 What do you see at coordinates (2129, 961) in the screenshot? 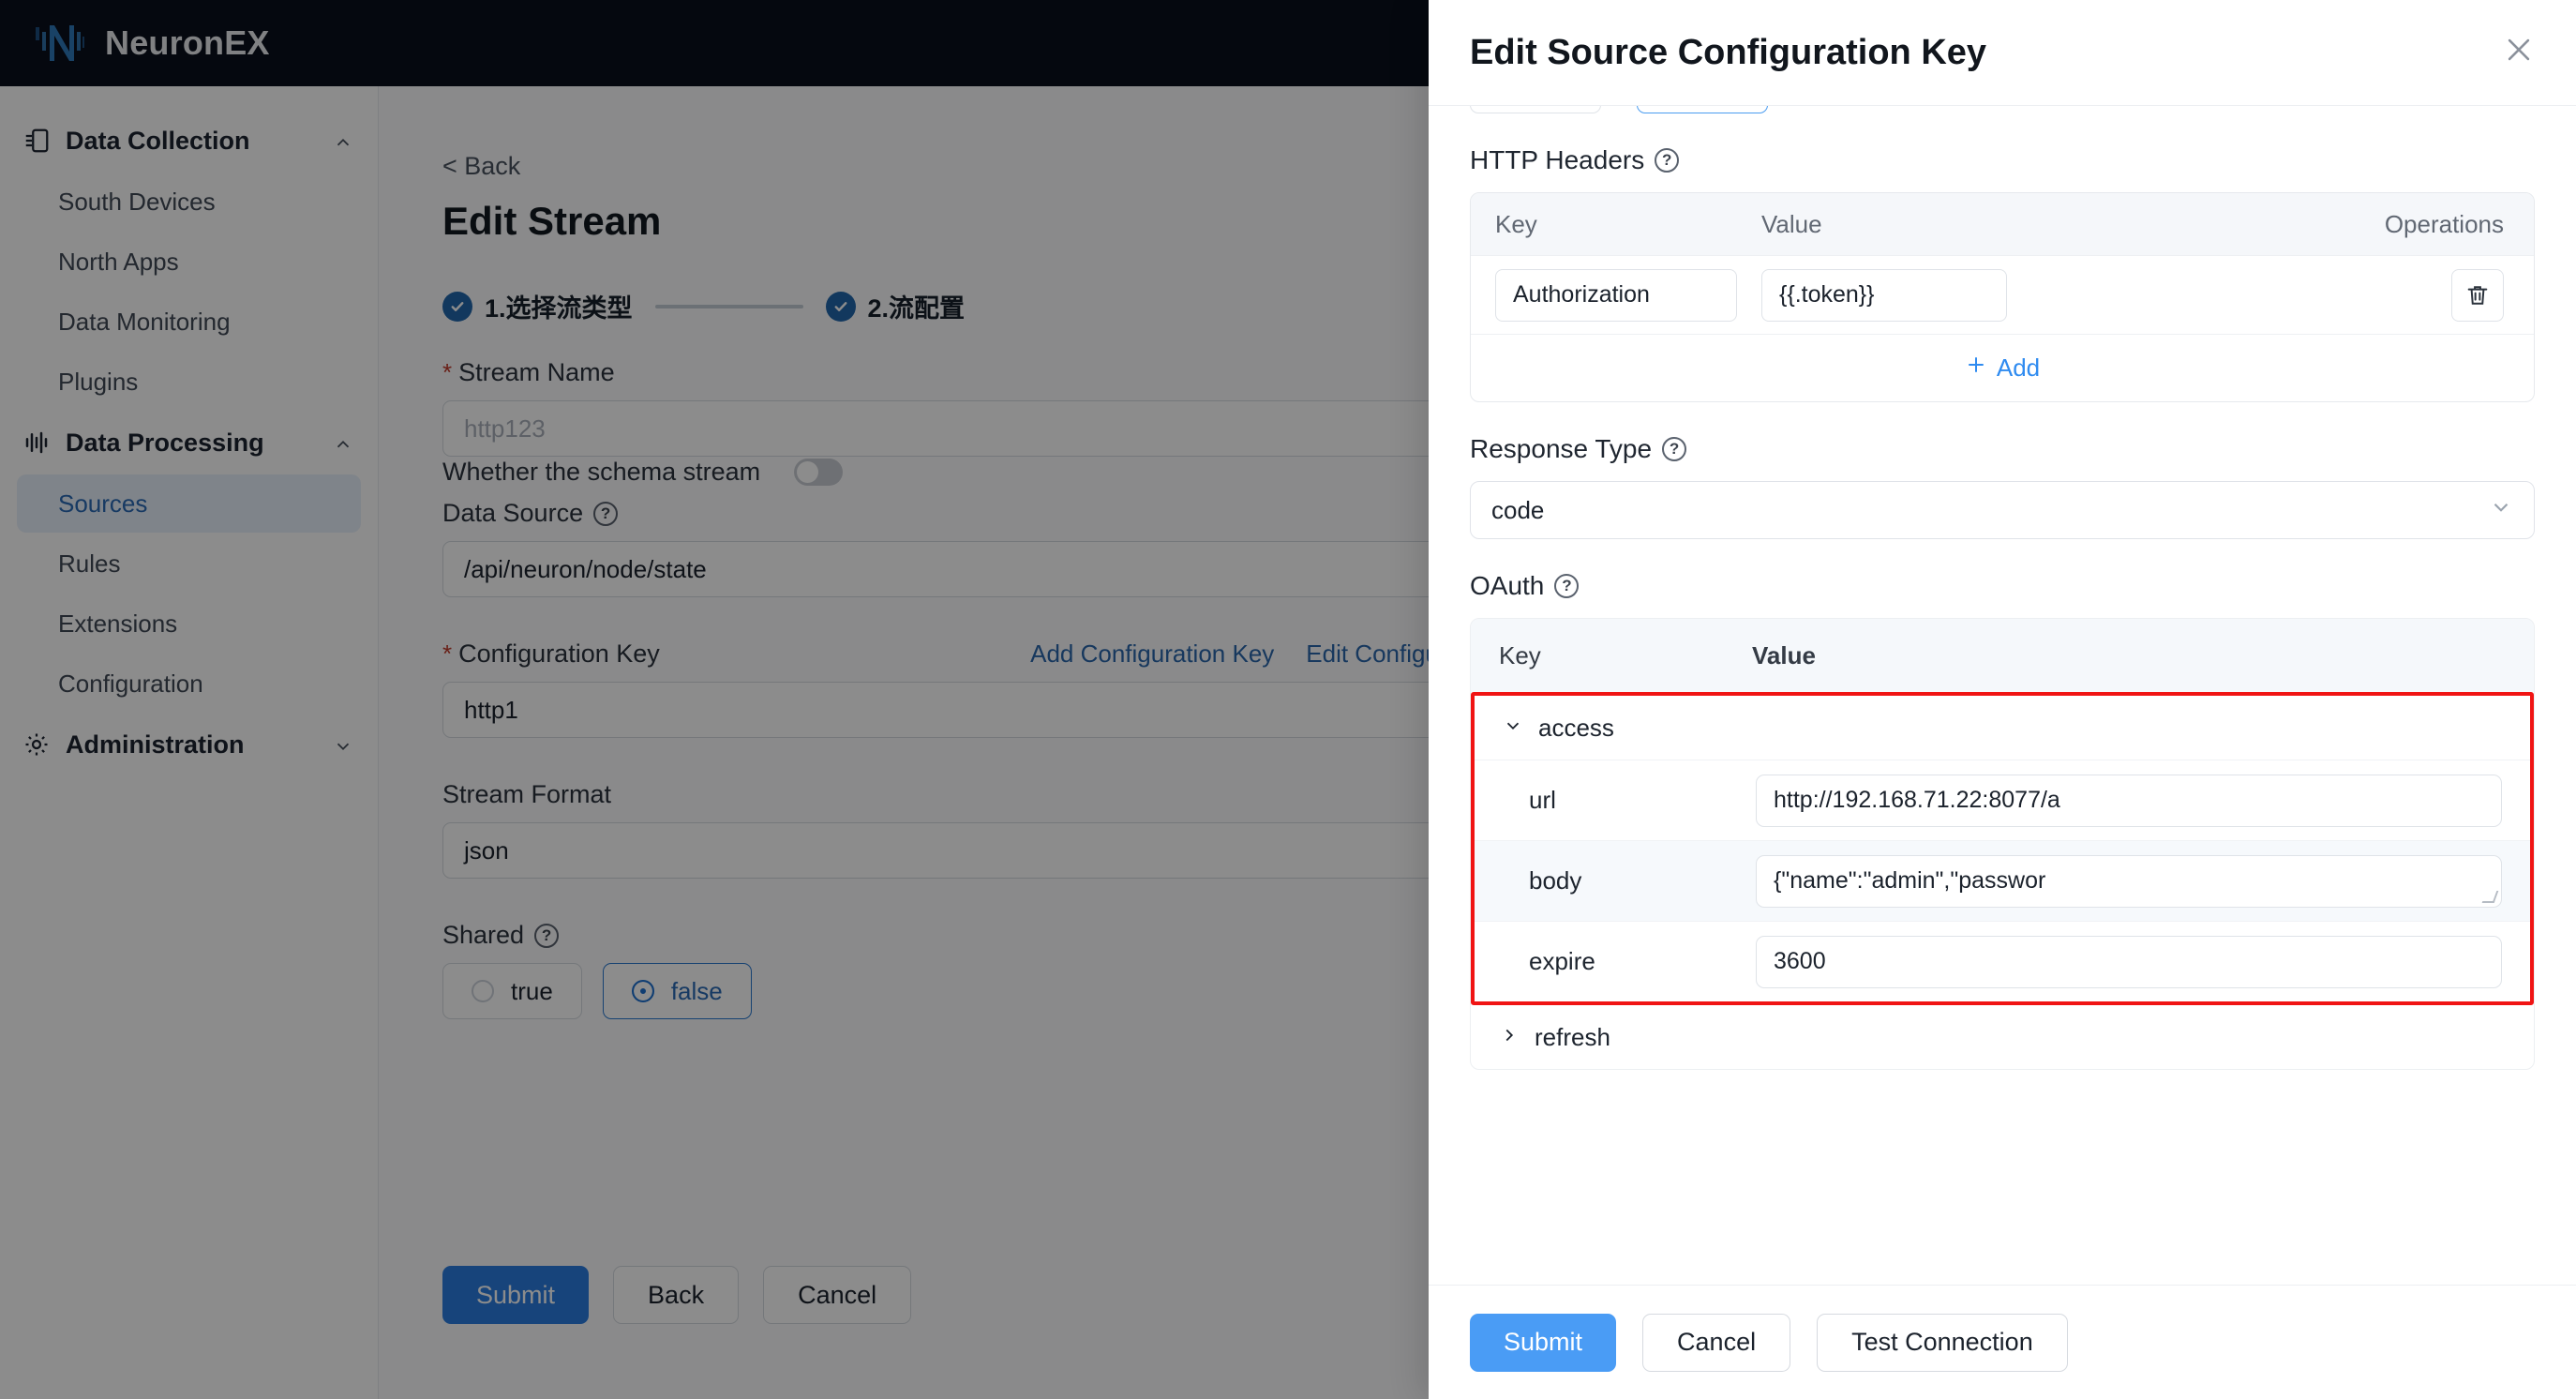
I see `oauth-expire-input: 3600` at bounding box center [2129, 961].